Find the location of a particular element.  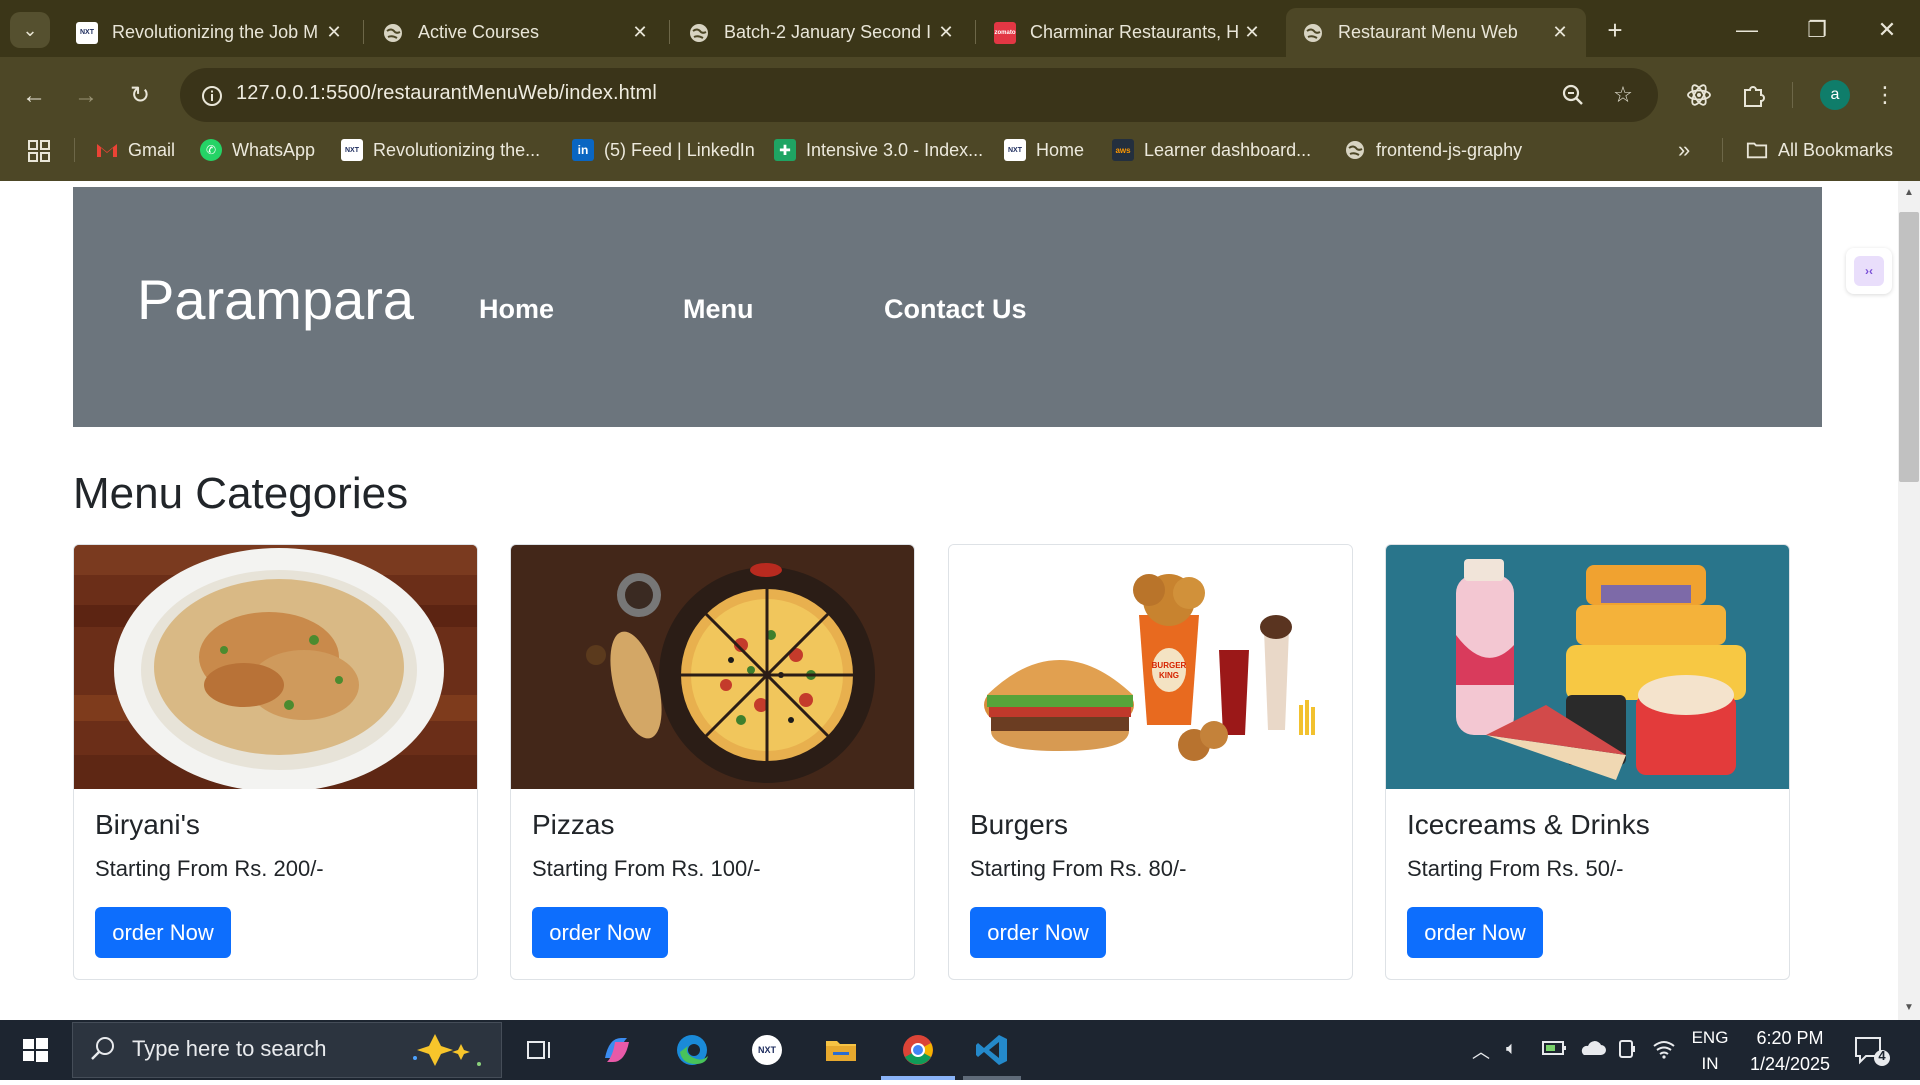

vscode-app is located at coordinates (992, 1050).